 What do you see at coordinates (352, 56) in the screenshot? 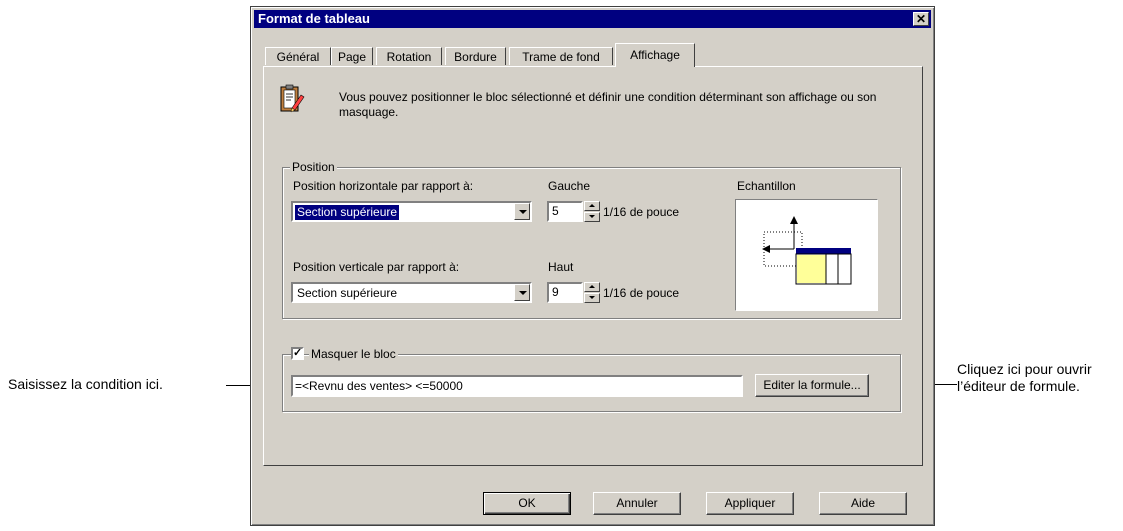
I see `tab-page: Page` at bounding box center [352, 56].